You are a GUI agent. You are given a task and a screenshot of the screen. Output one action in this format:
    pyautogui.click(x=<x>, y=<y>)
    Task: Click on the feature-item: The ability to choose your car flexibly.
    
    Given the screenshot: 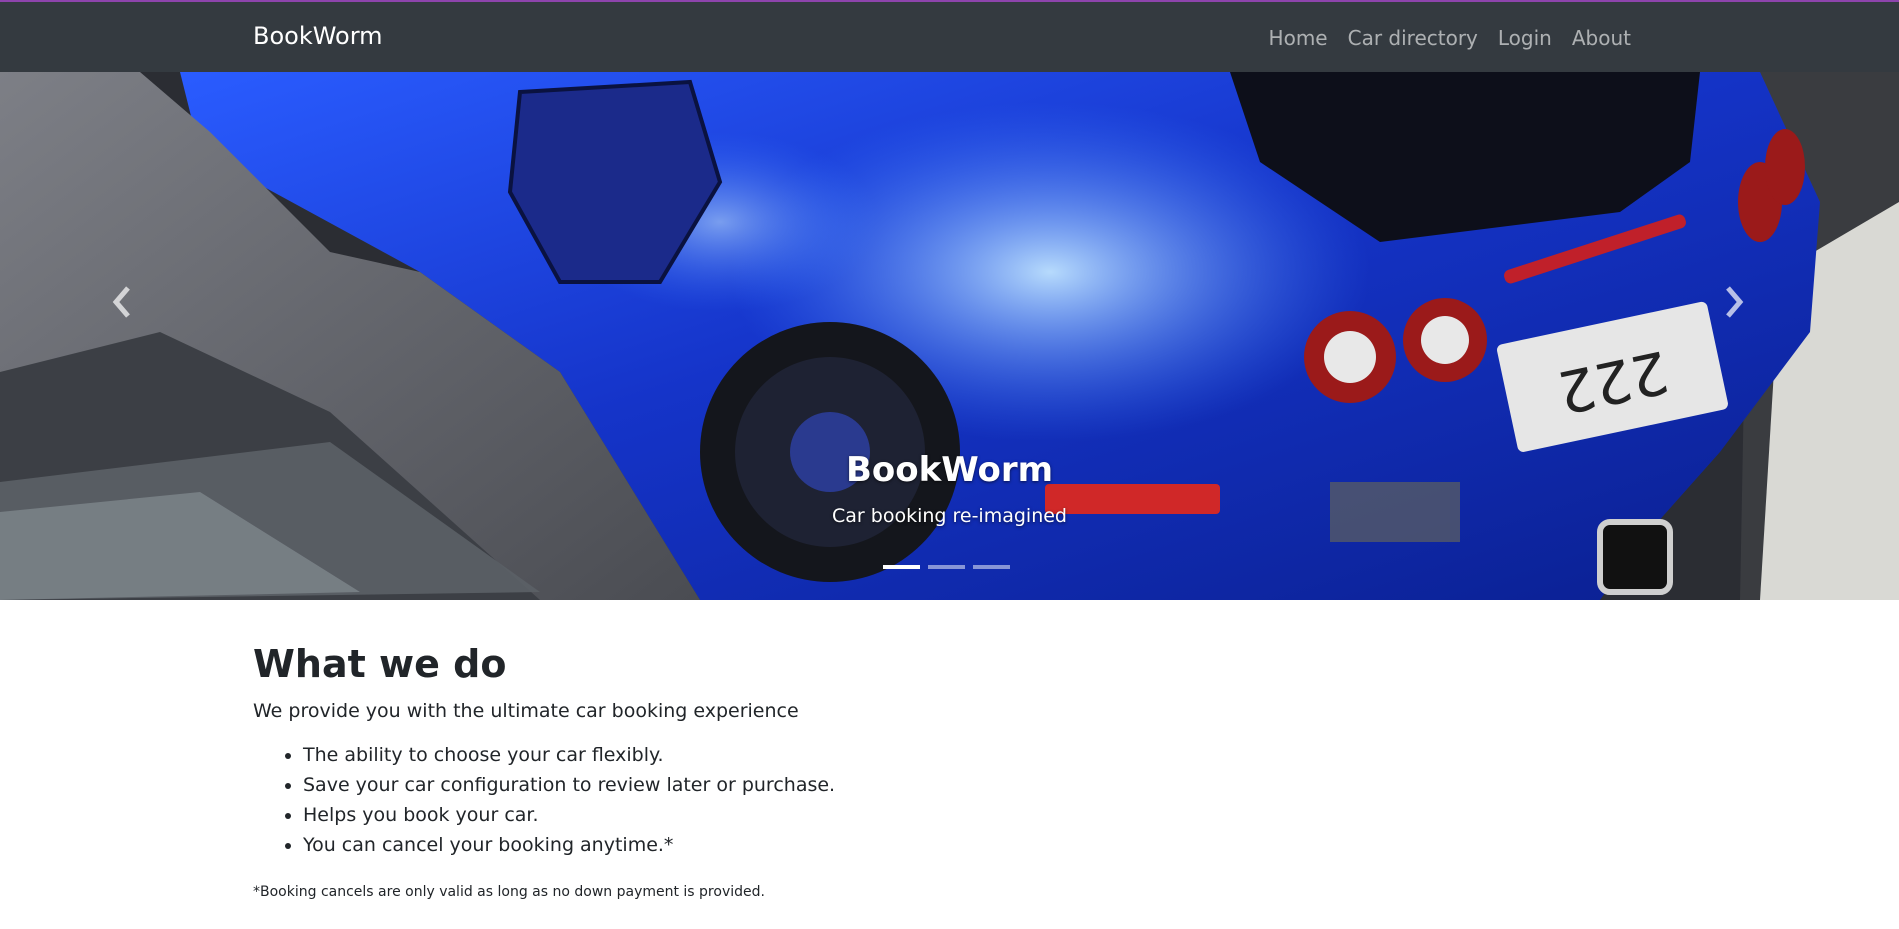 What is the action you would take?
    pyautogui.click(x=975, y=755)
    